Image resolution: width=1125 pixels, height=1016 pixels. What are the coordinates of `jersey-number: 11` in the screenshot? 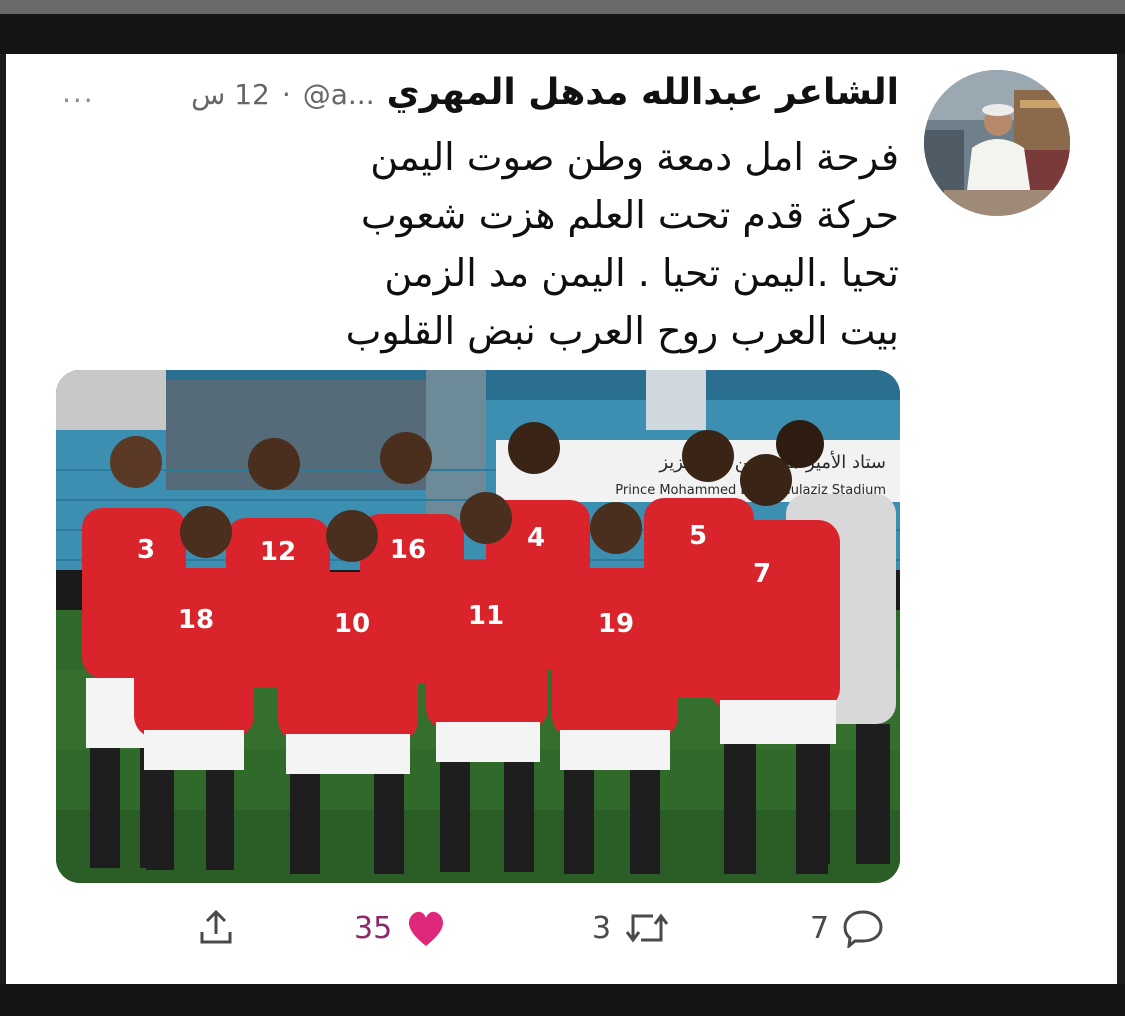 It's located at (486, 616).